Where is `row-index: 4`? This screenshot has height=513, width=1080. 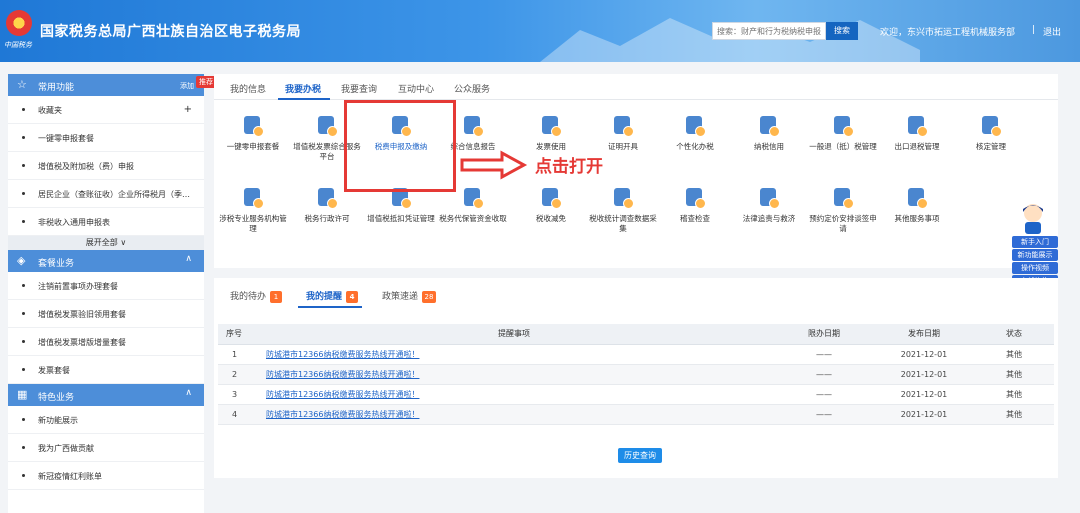 row-index: 4 is located at coordinates (236, 414).